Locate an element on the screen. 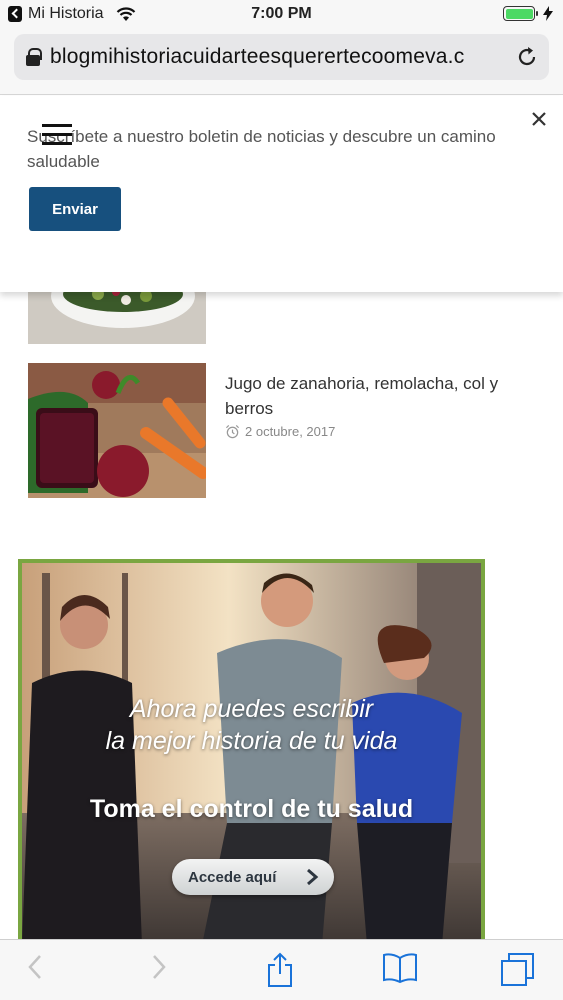  access-button-label: Accede aquí is located at coordinates (232, 877).